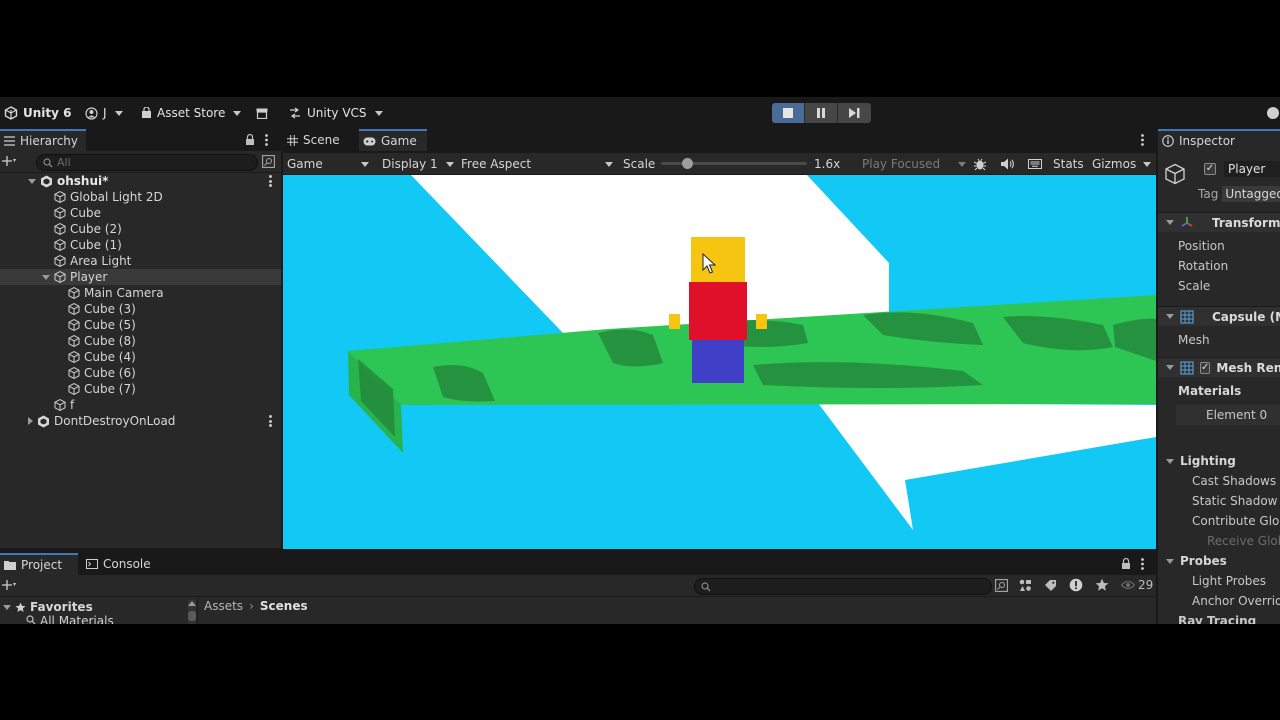  What do you see at coordinates (1228, 415) in the screenshot?
I see `element0-row: Element 0` at bounding box center [1228, 415].